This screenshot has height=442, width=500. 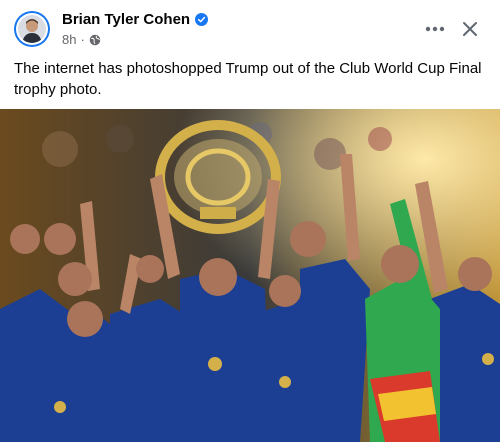 I want to click on trophy, so click(x=218, y=177).